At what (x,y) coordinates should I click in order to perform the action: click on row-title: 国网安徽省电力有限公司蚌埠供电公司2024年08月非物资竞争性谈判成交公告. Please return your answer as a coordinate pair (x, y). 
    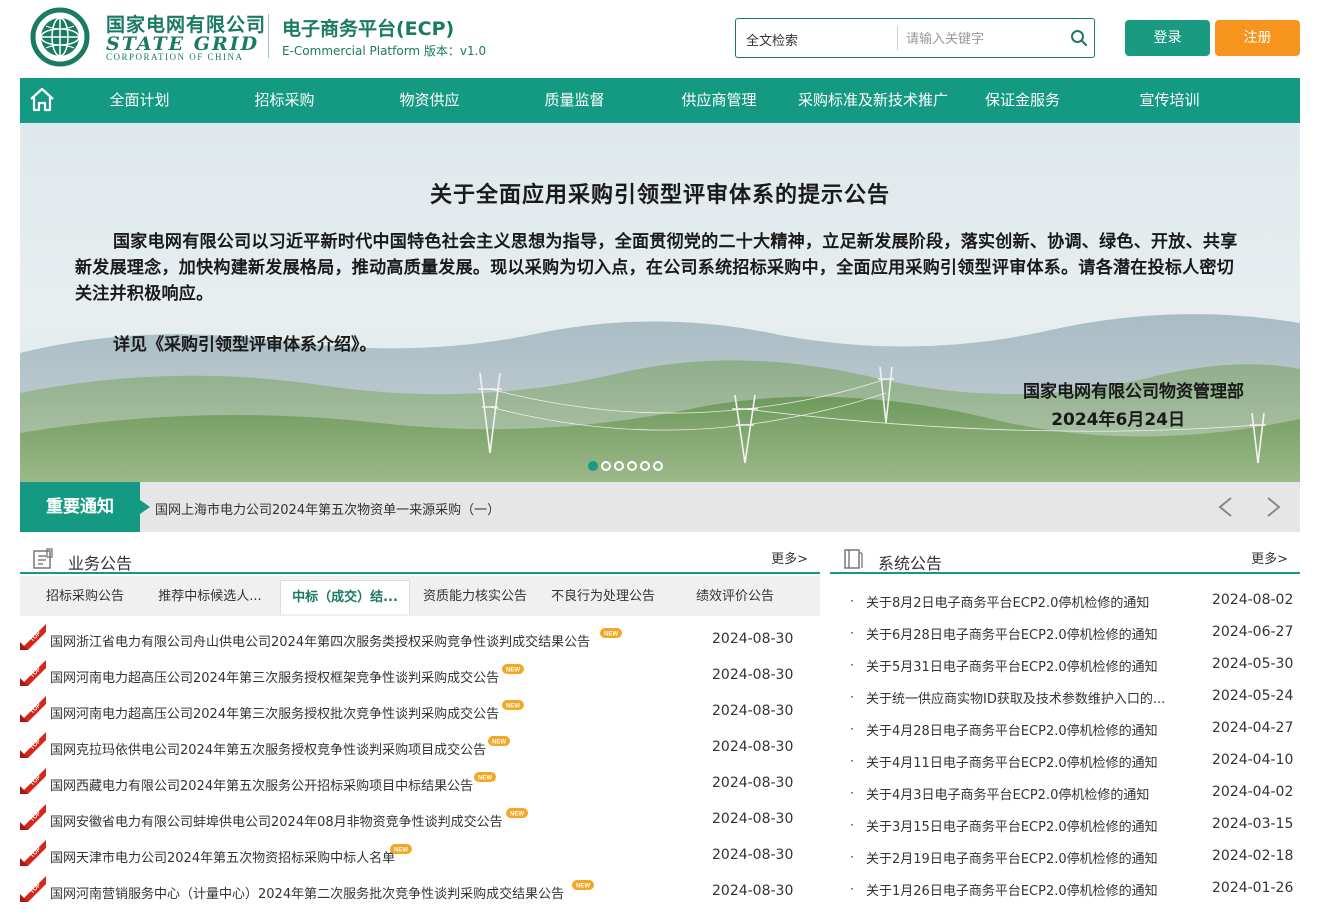
    Looking at the image, I should click on (276, 820).